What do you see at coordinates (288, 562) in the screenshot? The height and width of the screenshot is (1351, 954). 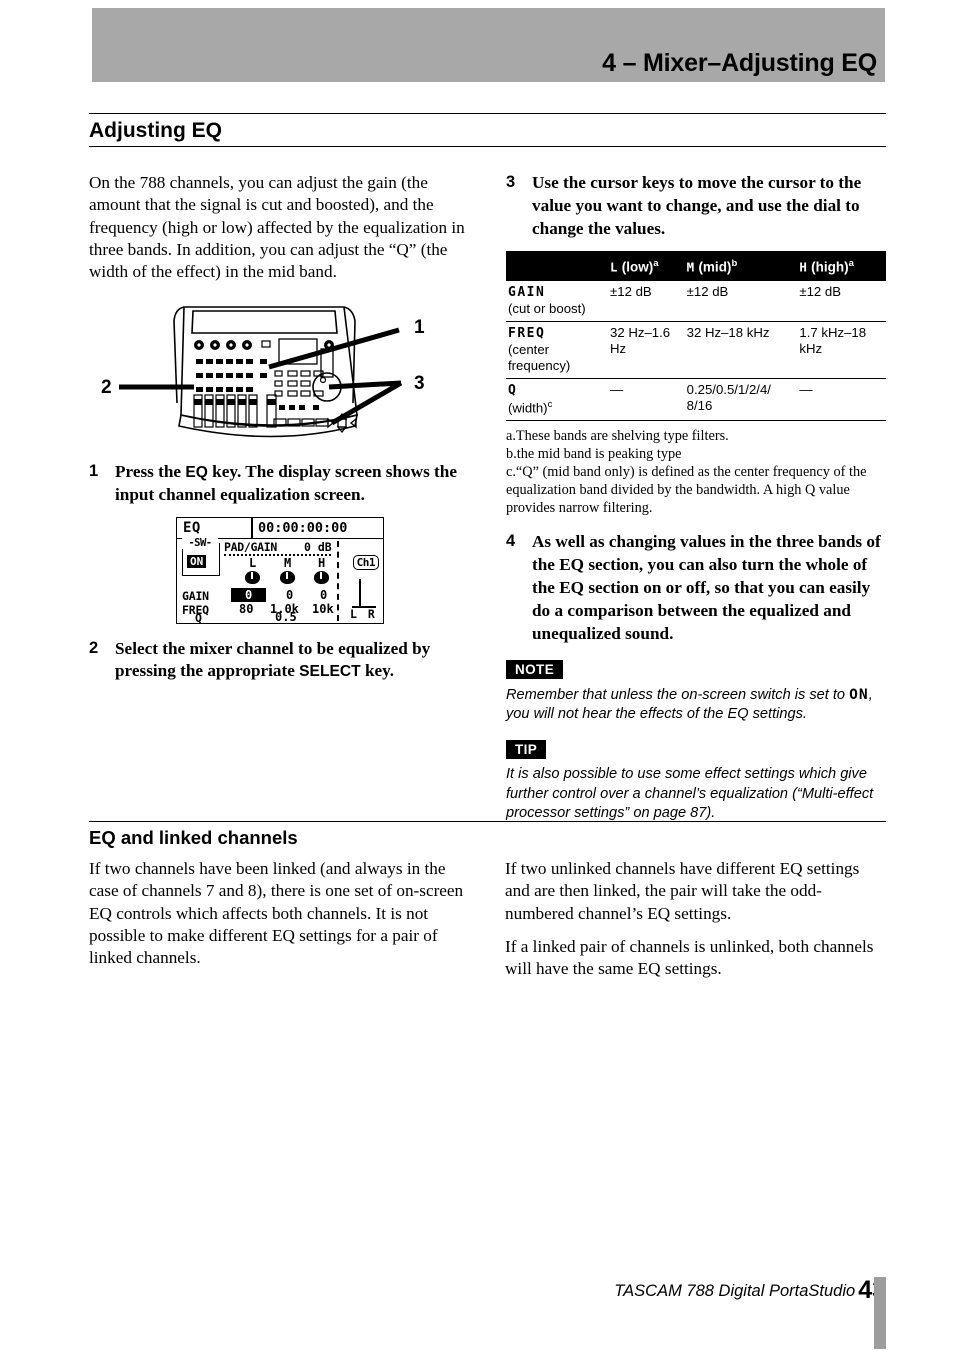 I see `lcd-band-label-m: M` at bounding box center [288, 562].